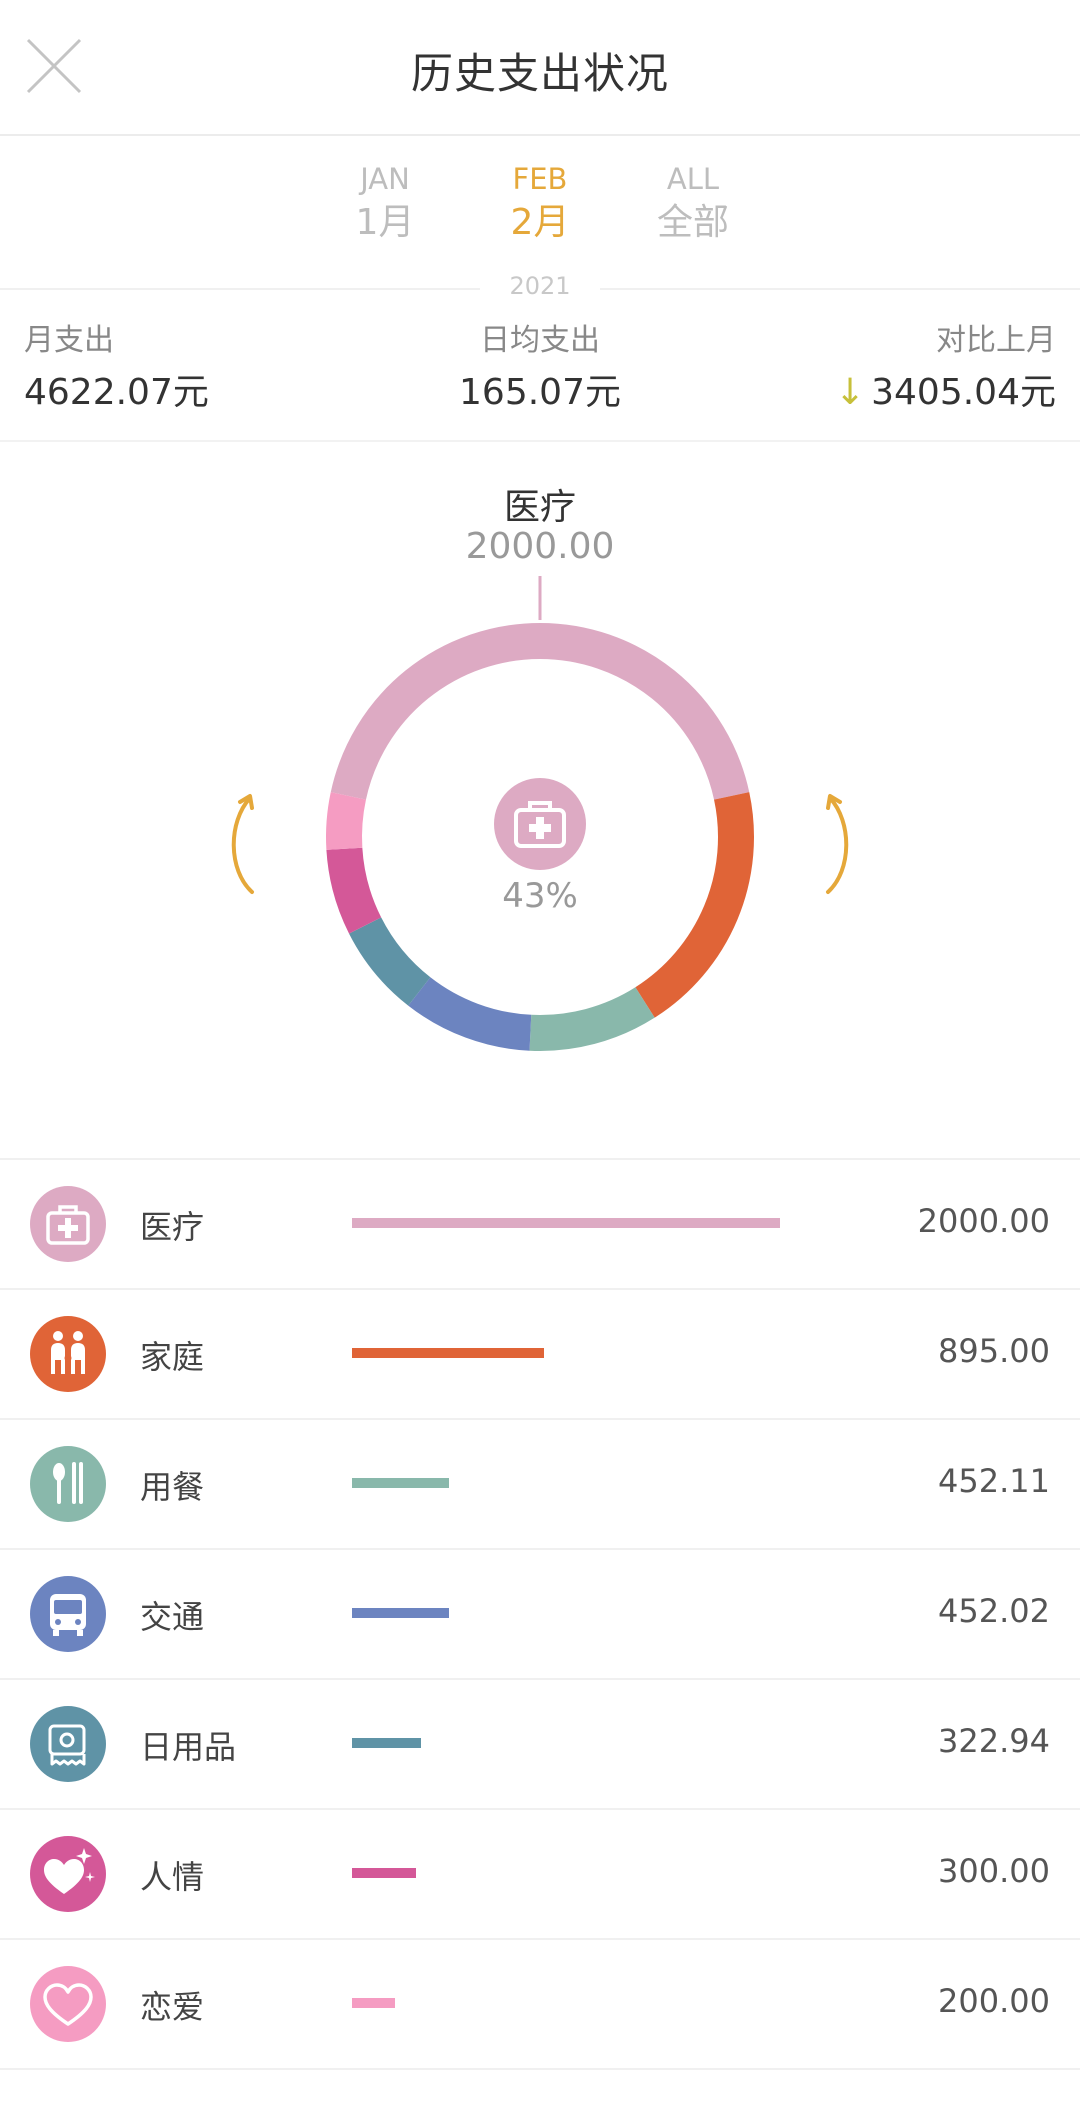 The image size is (1080, 2127). What do you see at coordinates (540, 2005) in the screenshot?
I see `list-item-love: 恋爱 200.00` at bounding box center [540, 2005].